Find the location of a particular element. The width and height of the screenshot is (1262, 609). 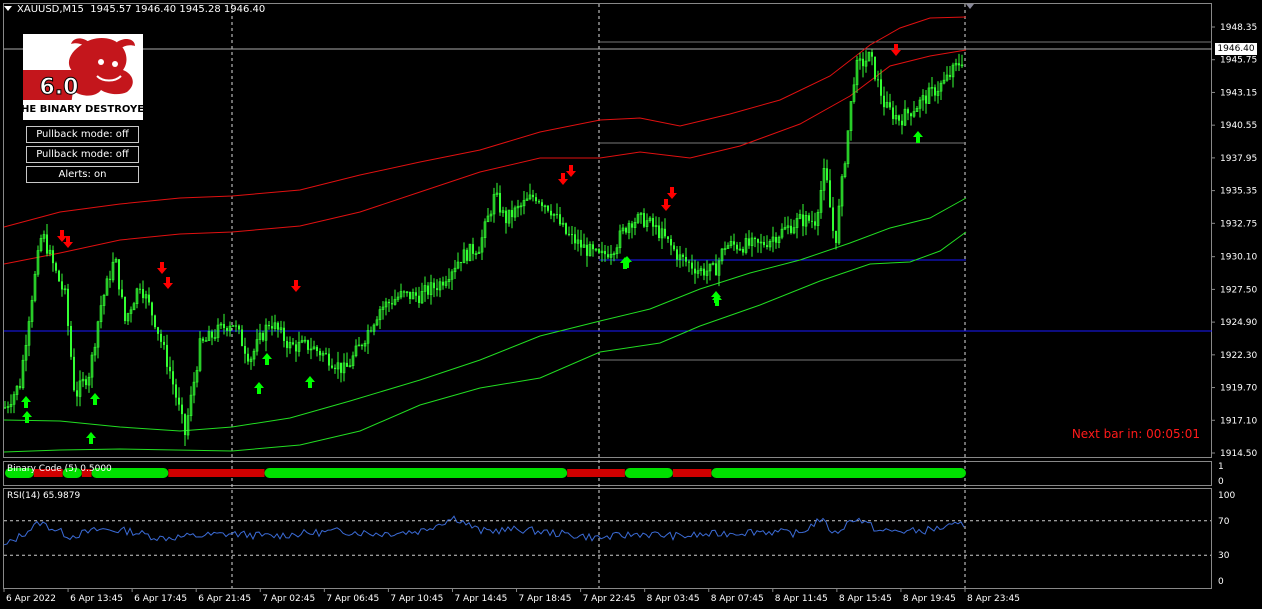

time-tick-label: 7 Apr 22:45 is located at coordinates (609, 599).